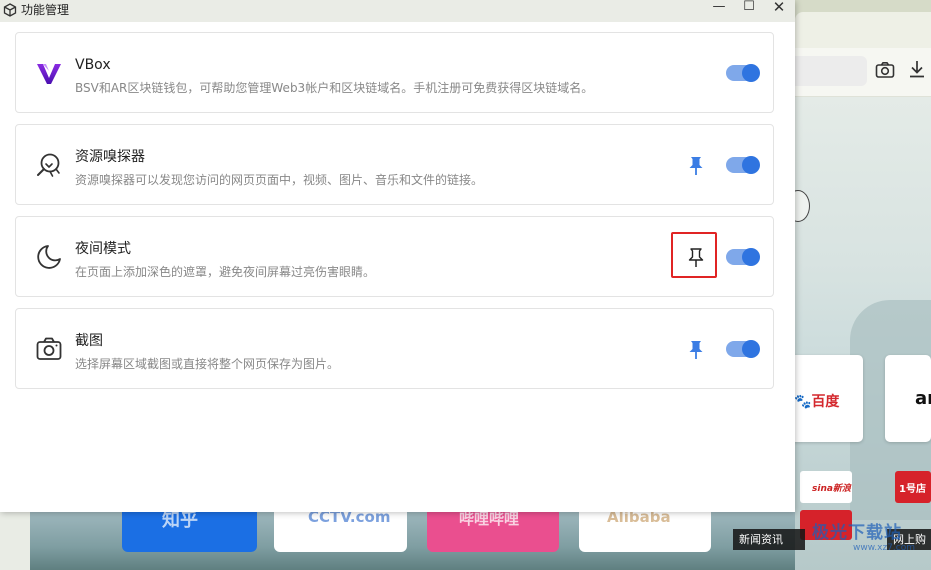 The height and width of the screenshot is (570, 931). I want to click on feature-description: 选择屏幕区域截图或直接将整个网页保存为图片。, so click(207, 364).